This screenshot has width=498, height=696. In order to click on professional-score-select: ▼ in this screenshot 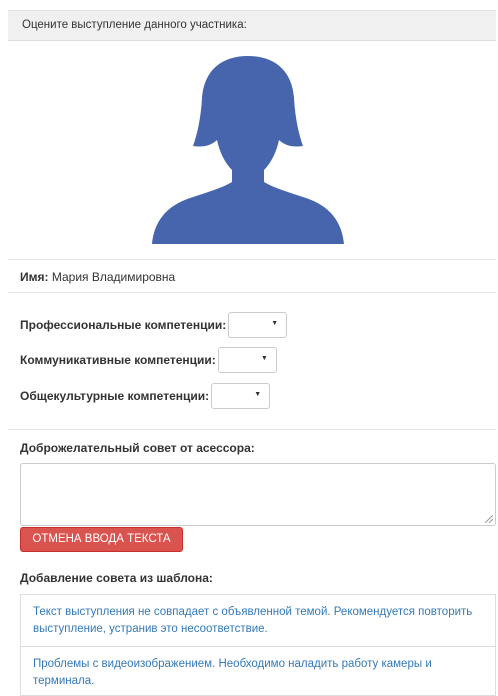, I will do `click(258, 325)`.